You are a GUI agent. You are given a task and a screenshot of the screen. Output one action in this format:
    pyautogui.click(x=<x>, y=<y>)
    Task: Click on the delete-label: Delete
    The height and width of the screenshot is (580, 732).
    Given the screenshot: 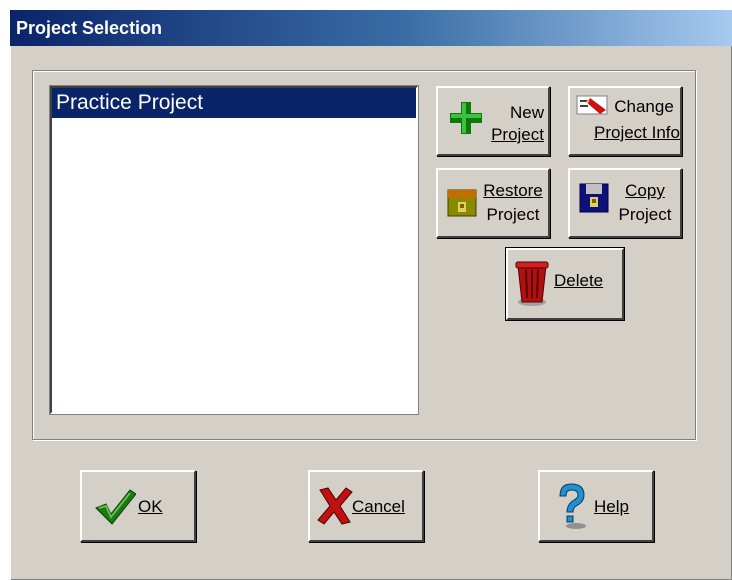 What is the action you would take?
    pyautogui.click(x=579, y=280)
    